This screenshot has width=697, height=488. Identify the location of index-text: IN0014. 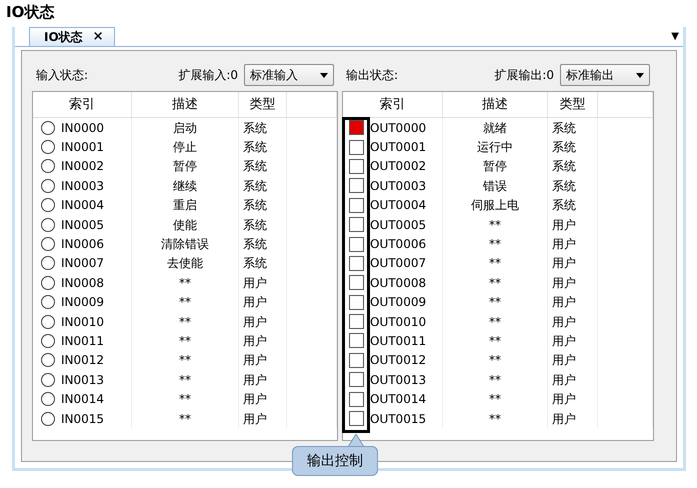
(82, 399).